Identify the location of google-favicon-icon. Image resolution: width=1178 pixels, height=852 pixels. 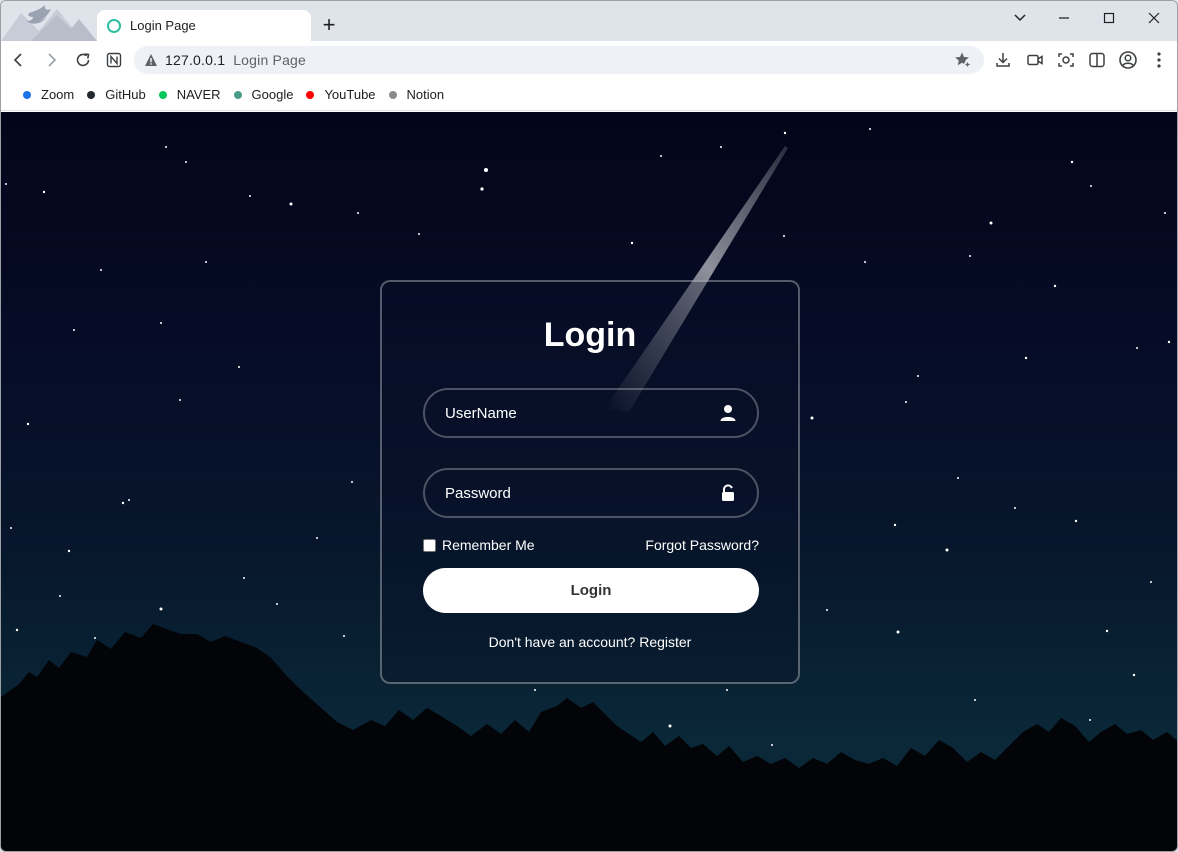
(237, 94).